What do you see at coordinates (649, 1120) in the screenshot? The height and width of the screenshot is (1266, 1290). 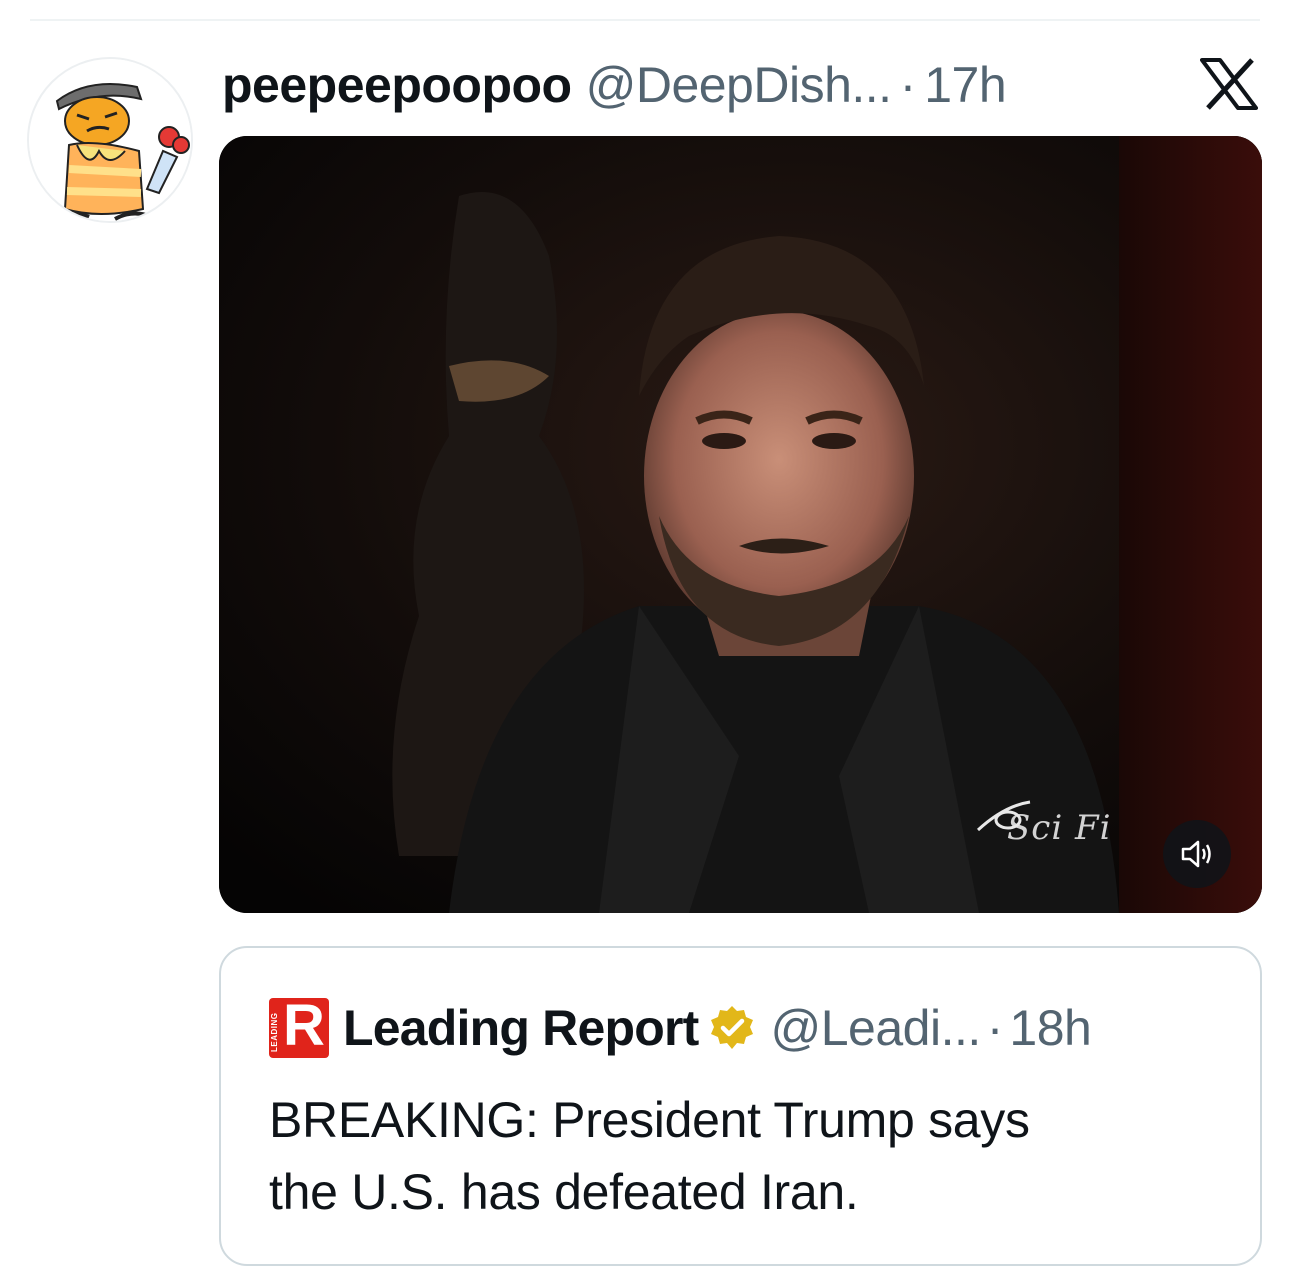 I see `quoted-text-line-1: BREAKING: President Trump says` at bounding box center [649, 1120].